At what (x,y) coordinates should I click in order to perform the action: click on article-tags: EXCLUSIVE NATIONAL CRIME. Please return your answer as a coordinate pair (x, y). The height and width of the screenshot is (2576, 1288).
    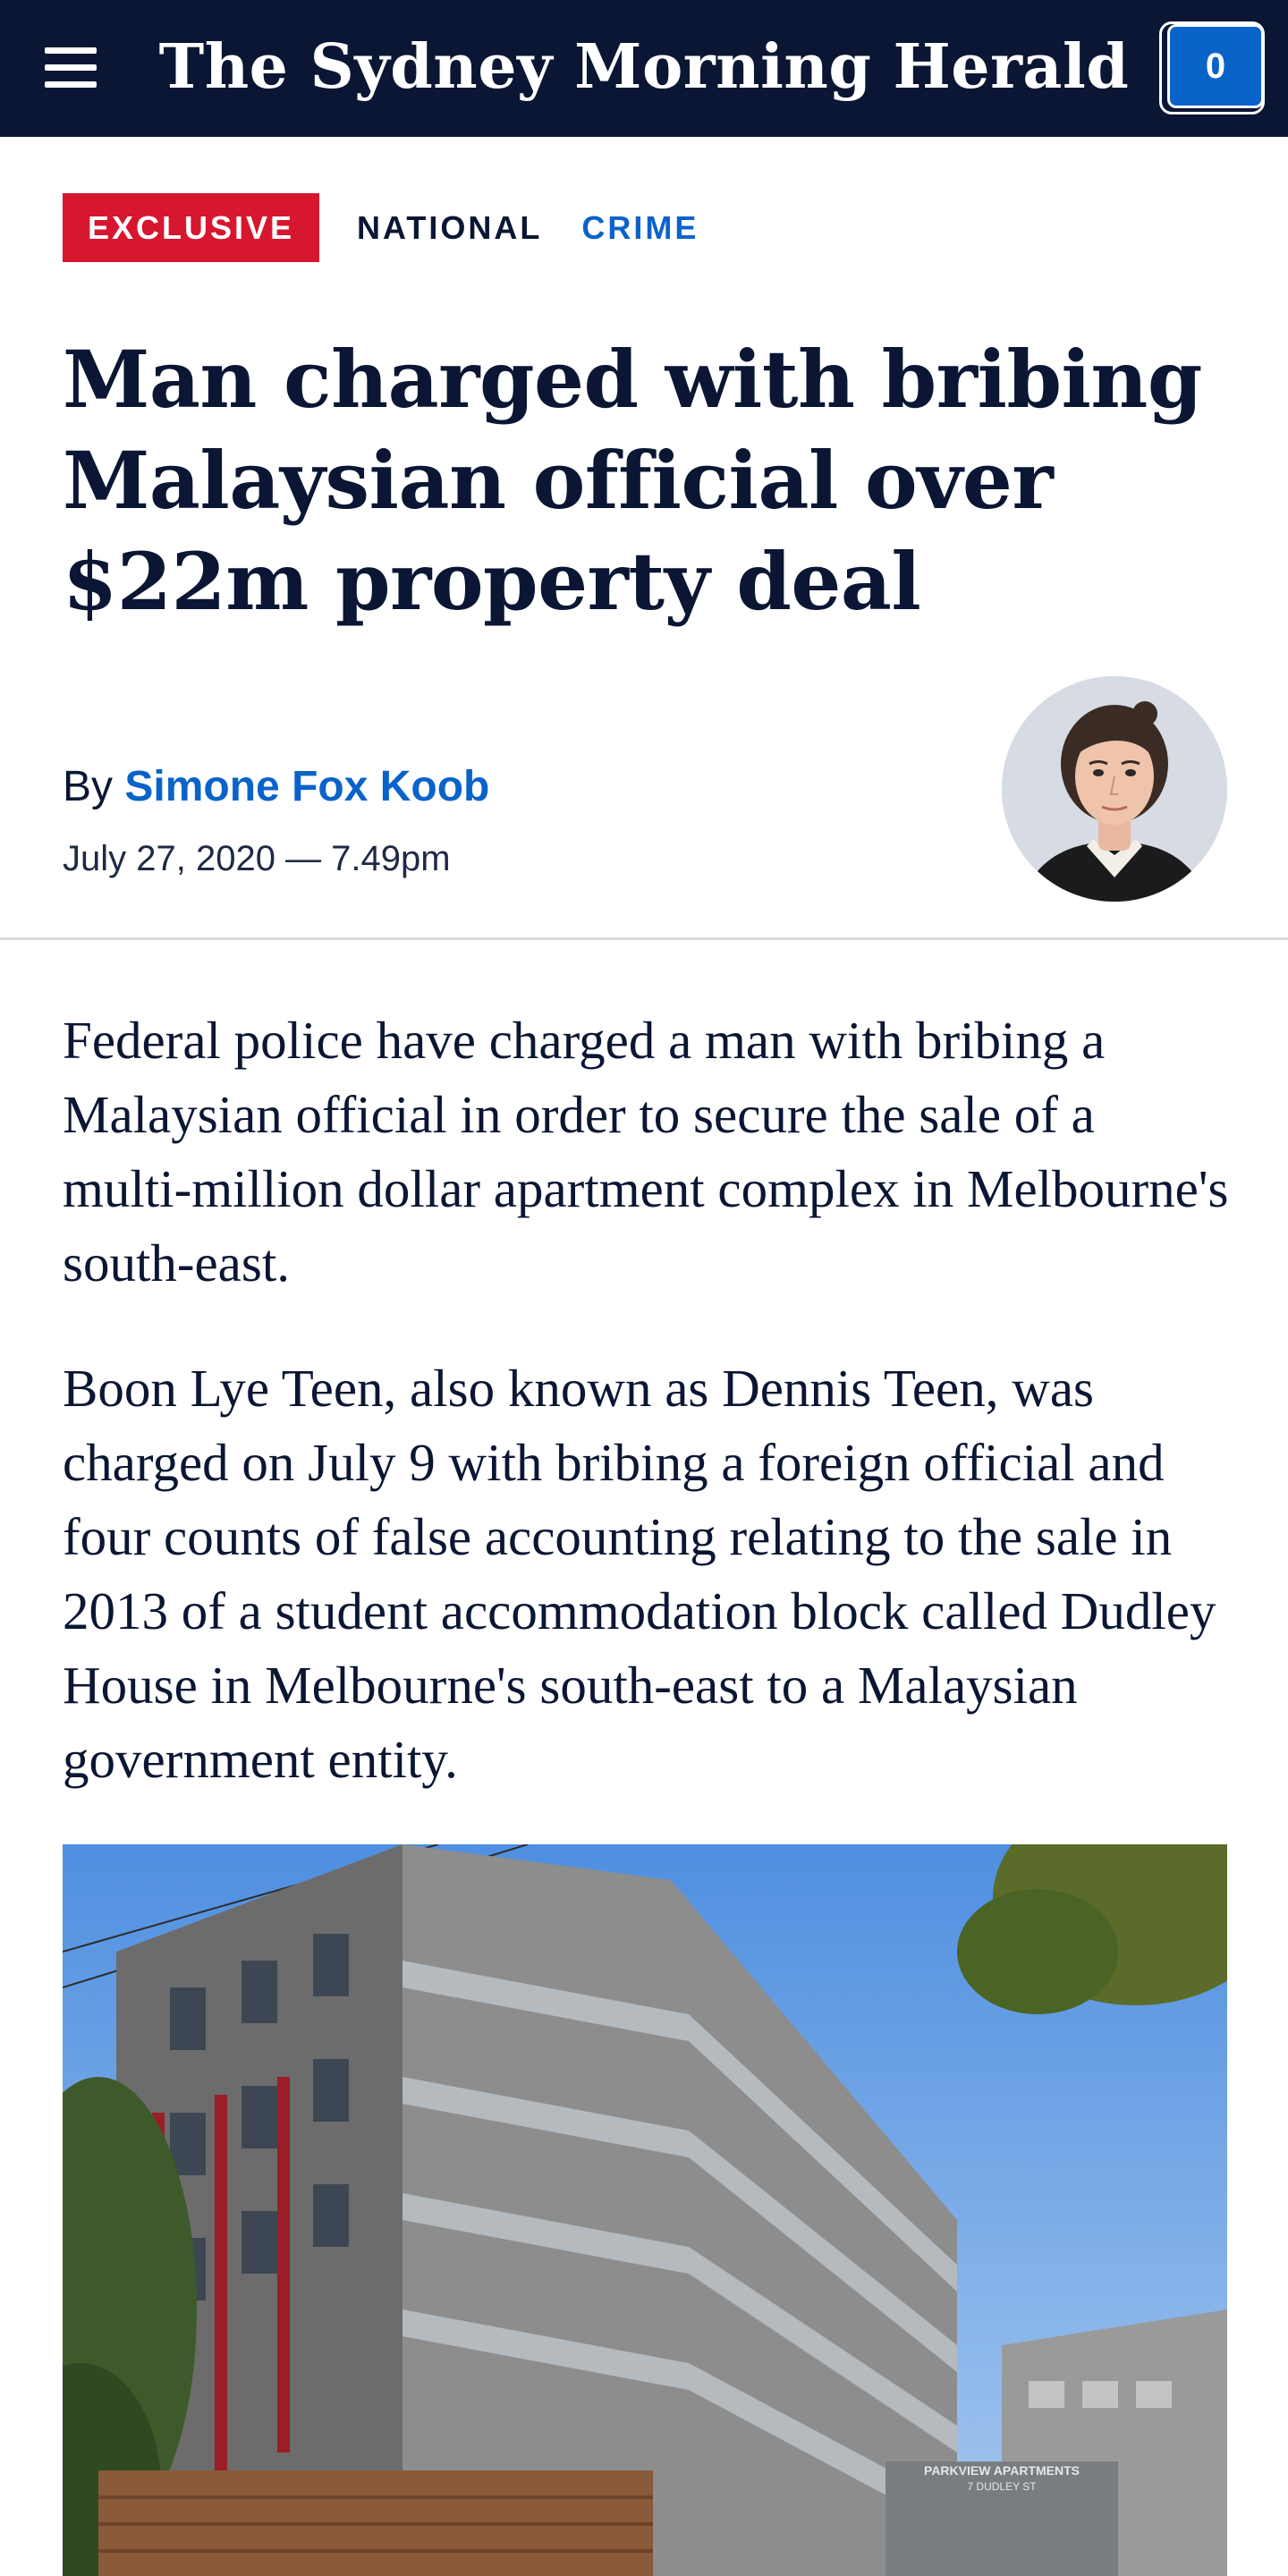
    Looking at the image, I should click on (381, 227).